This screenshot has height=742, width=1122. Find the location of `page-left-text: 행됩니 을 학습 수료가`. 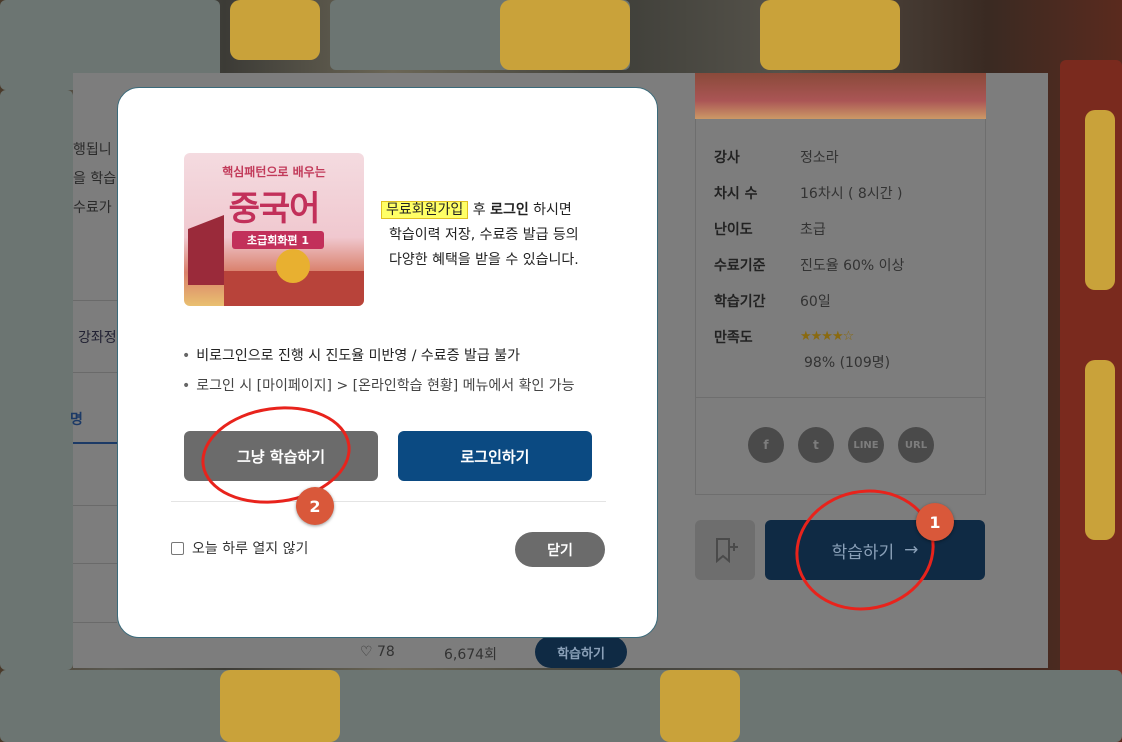

page-left-text: 행됩니 을 학습 수료가 is located at coordinates (94, 179).